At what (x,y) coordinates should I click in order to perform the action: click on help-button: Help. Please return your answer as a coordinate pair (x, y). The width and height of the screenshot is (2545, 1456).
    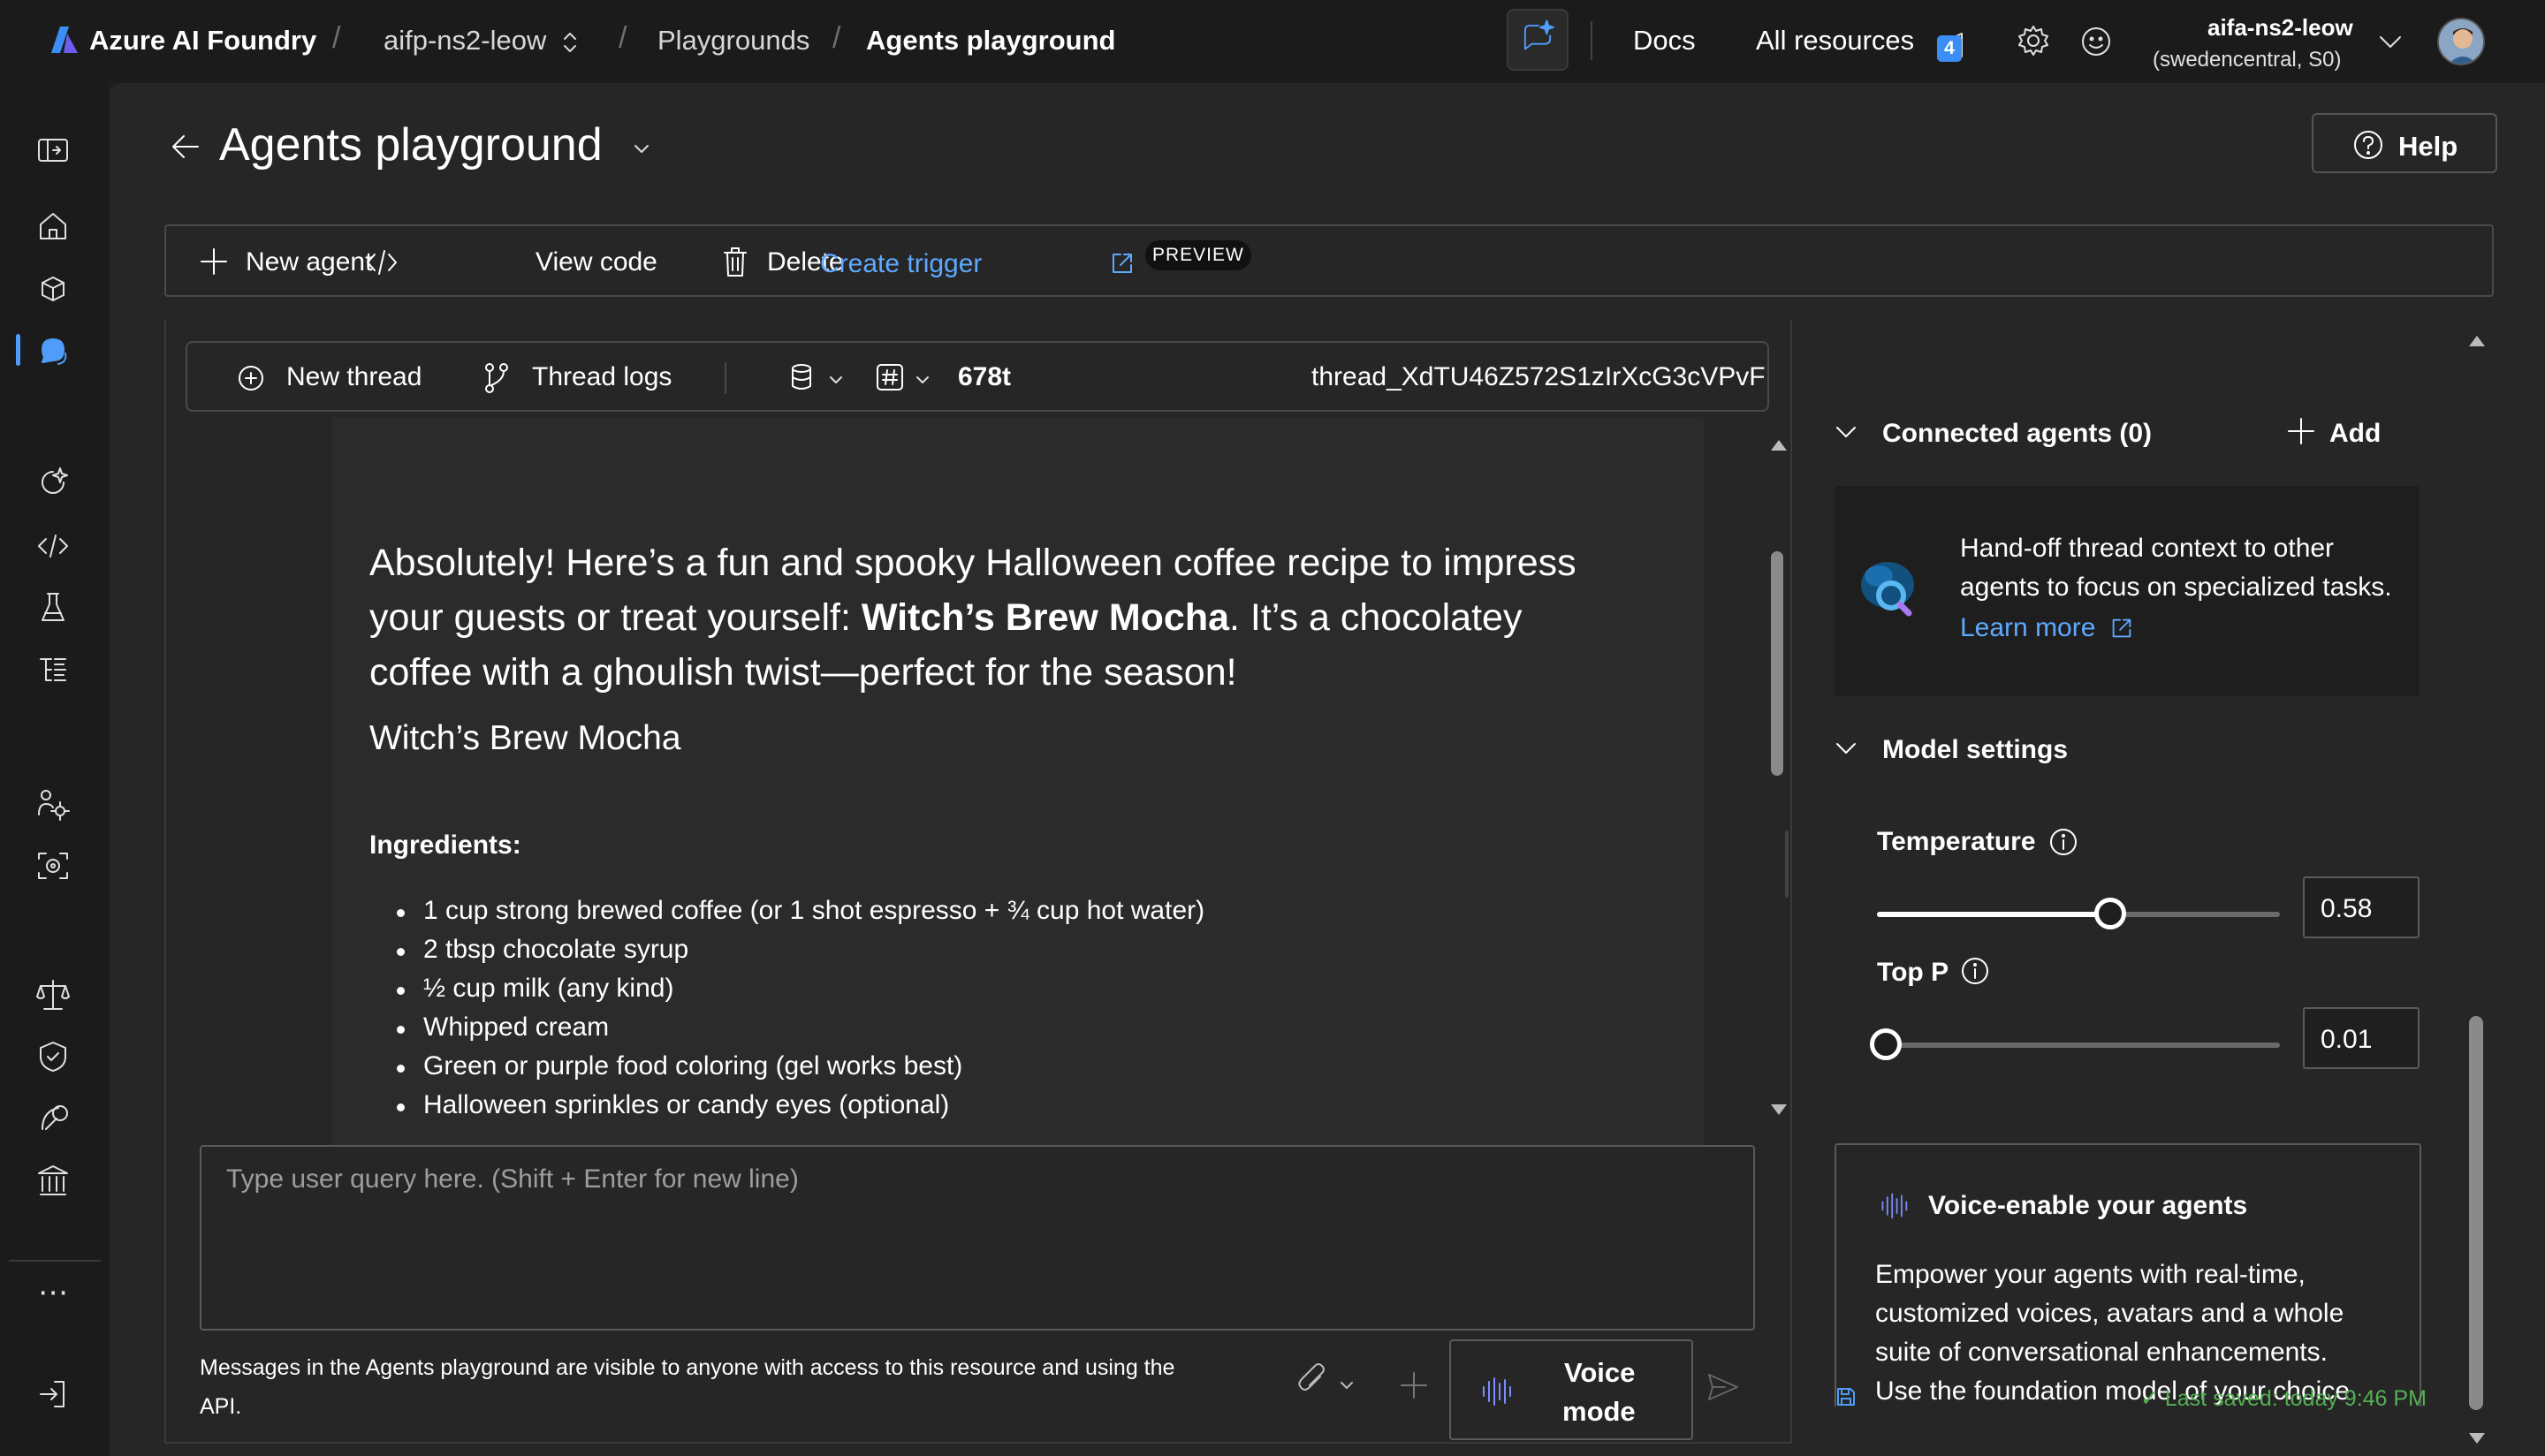
    Looking at the image, I should click on (2404, 143).